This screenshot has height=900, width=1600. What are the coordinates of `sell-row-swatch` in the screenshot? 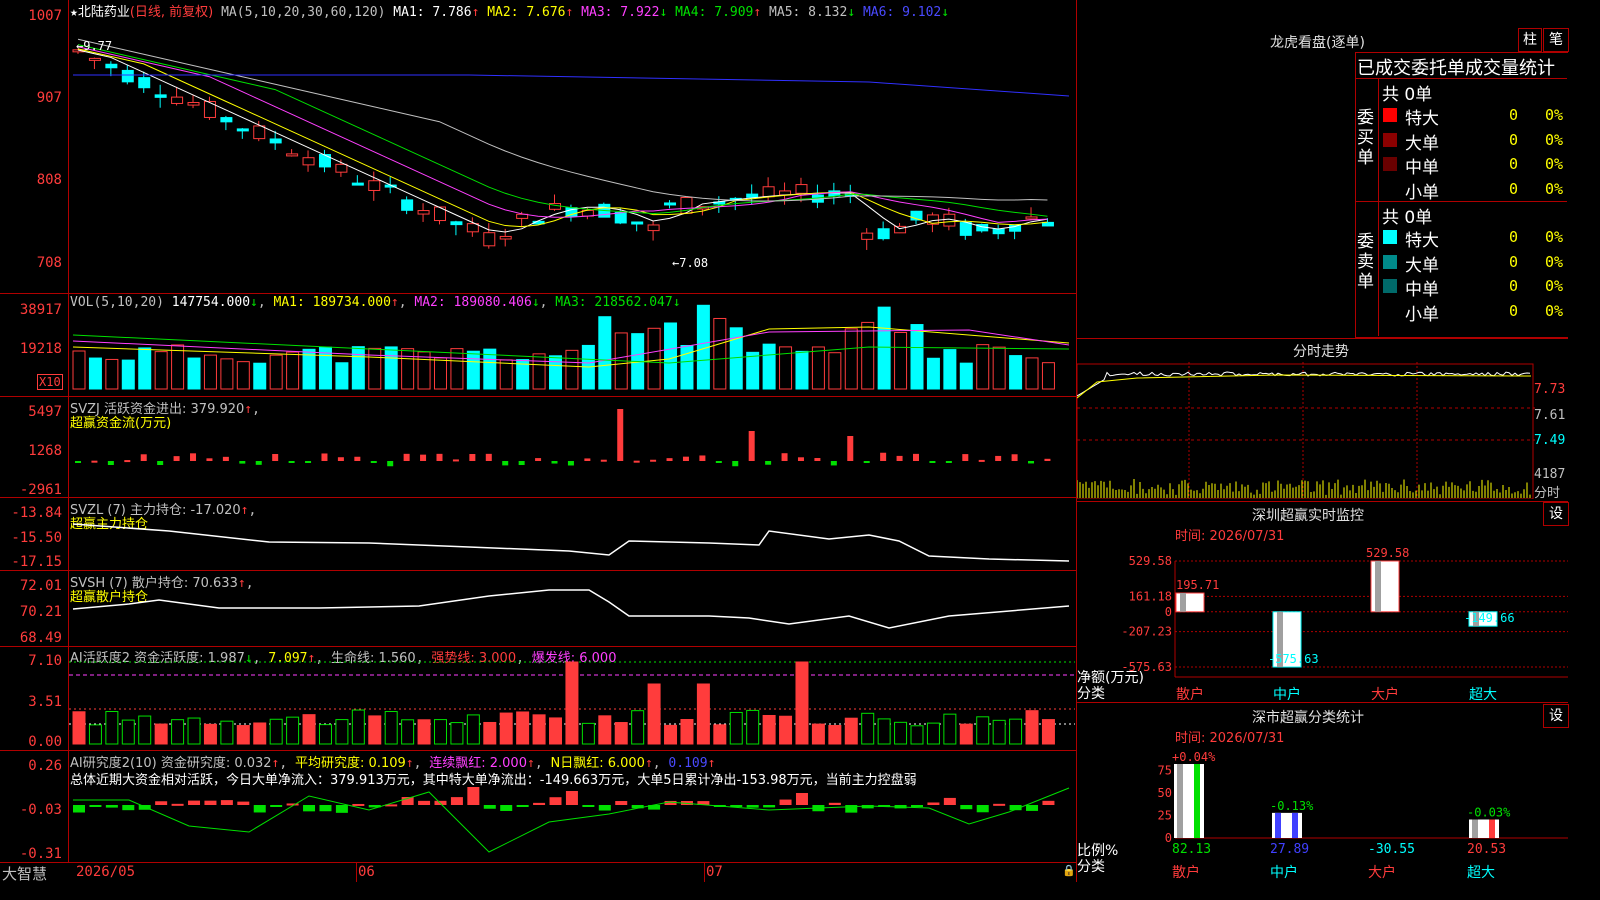 It's located at (1390, 261).